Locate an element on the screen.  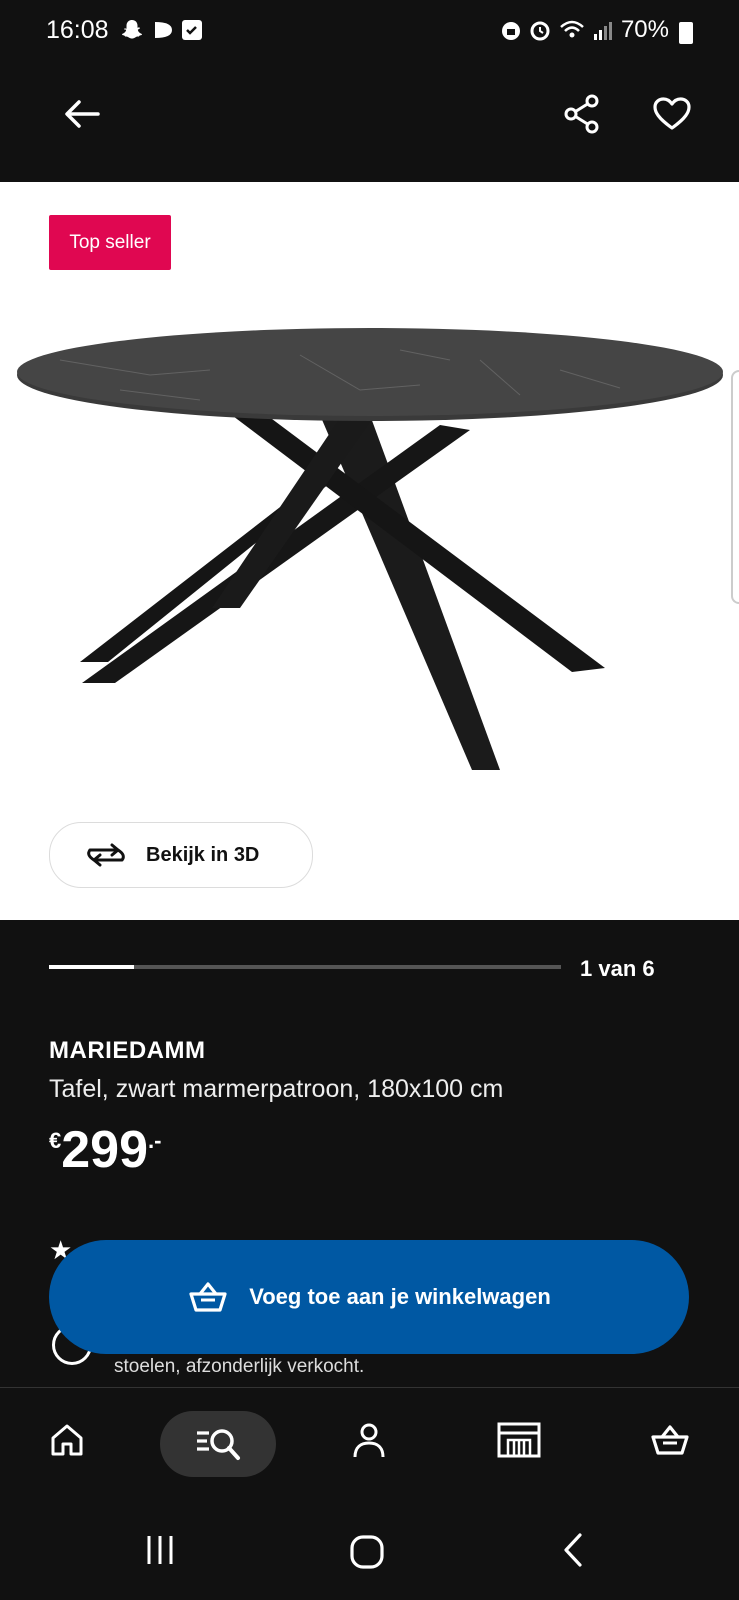
battery-icon is located at coordinates (686, 33).